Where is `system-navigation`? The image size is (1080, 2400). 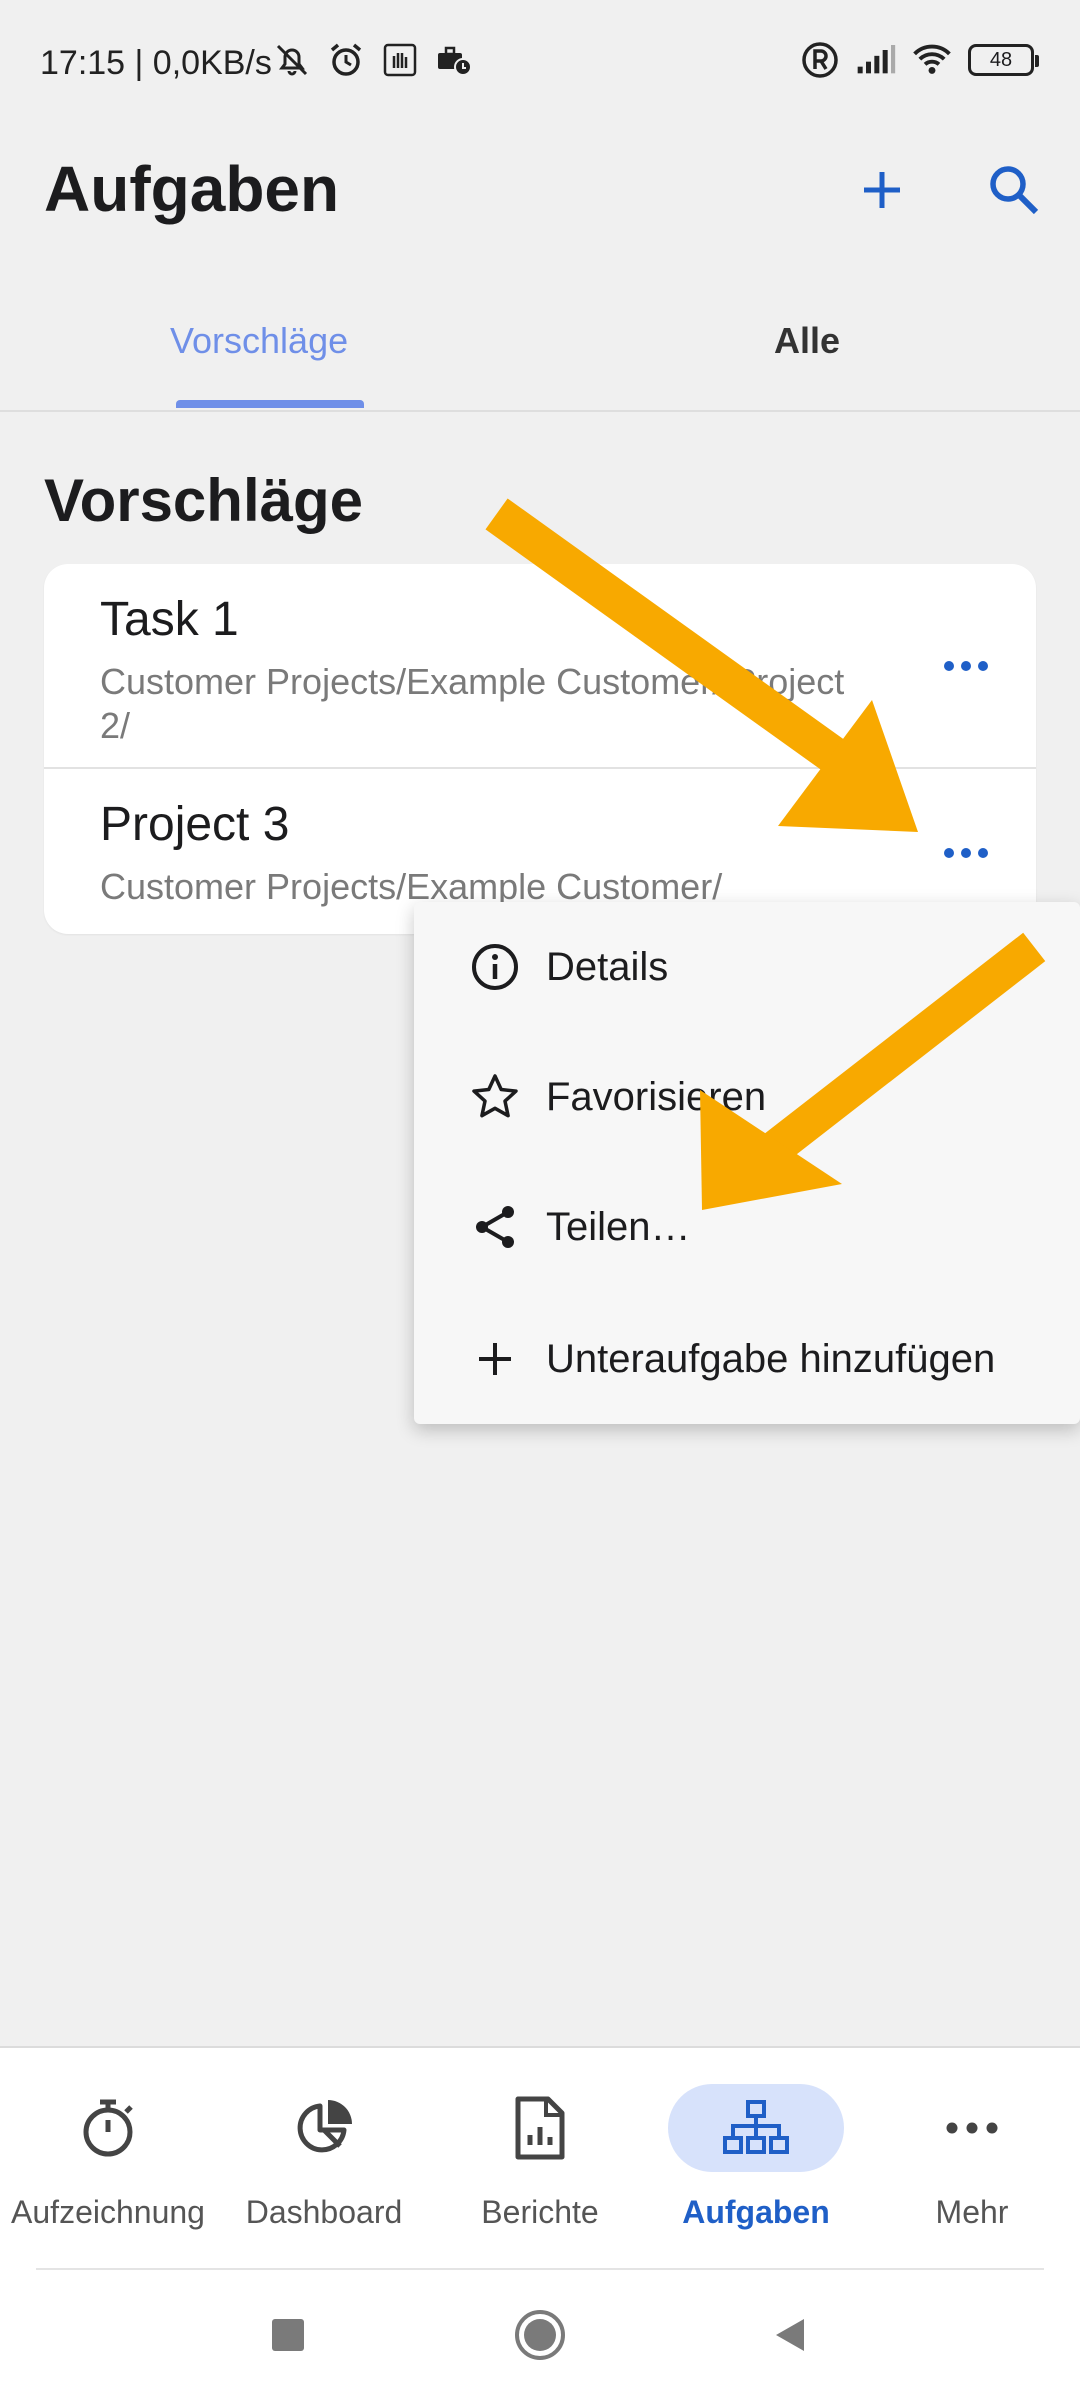
system-navigation is located at coordinates (540, 2345).